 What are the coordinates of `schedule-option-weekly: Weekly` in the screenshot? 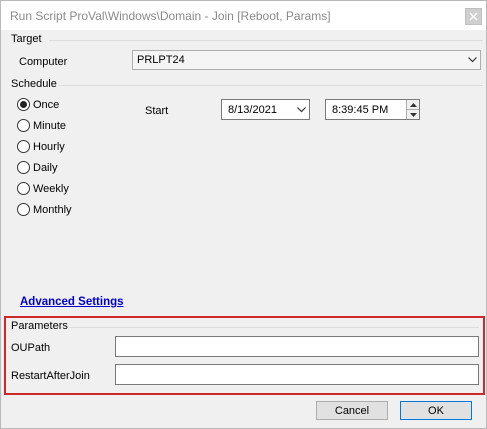 It's located at (43, 188).